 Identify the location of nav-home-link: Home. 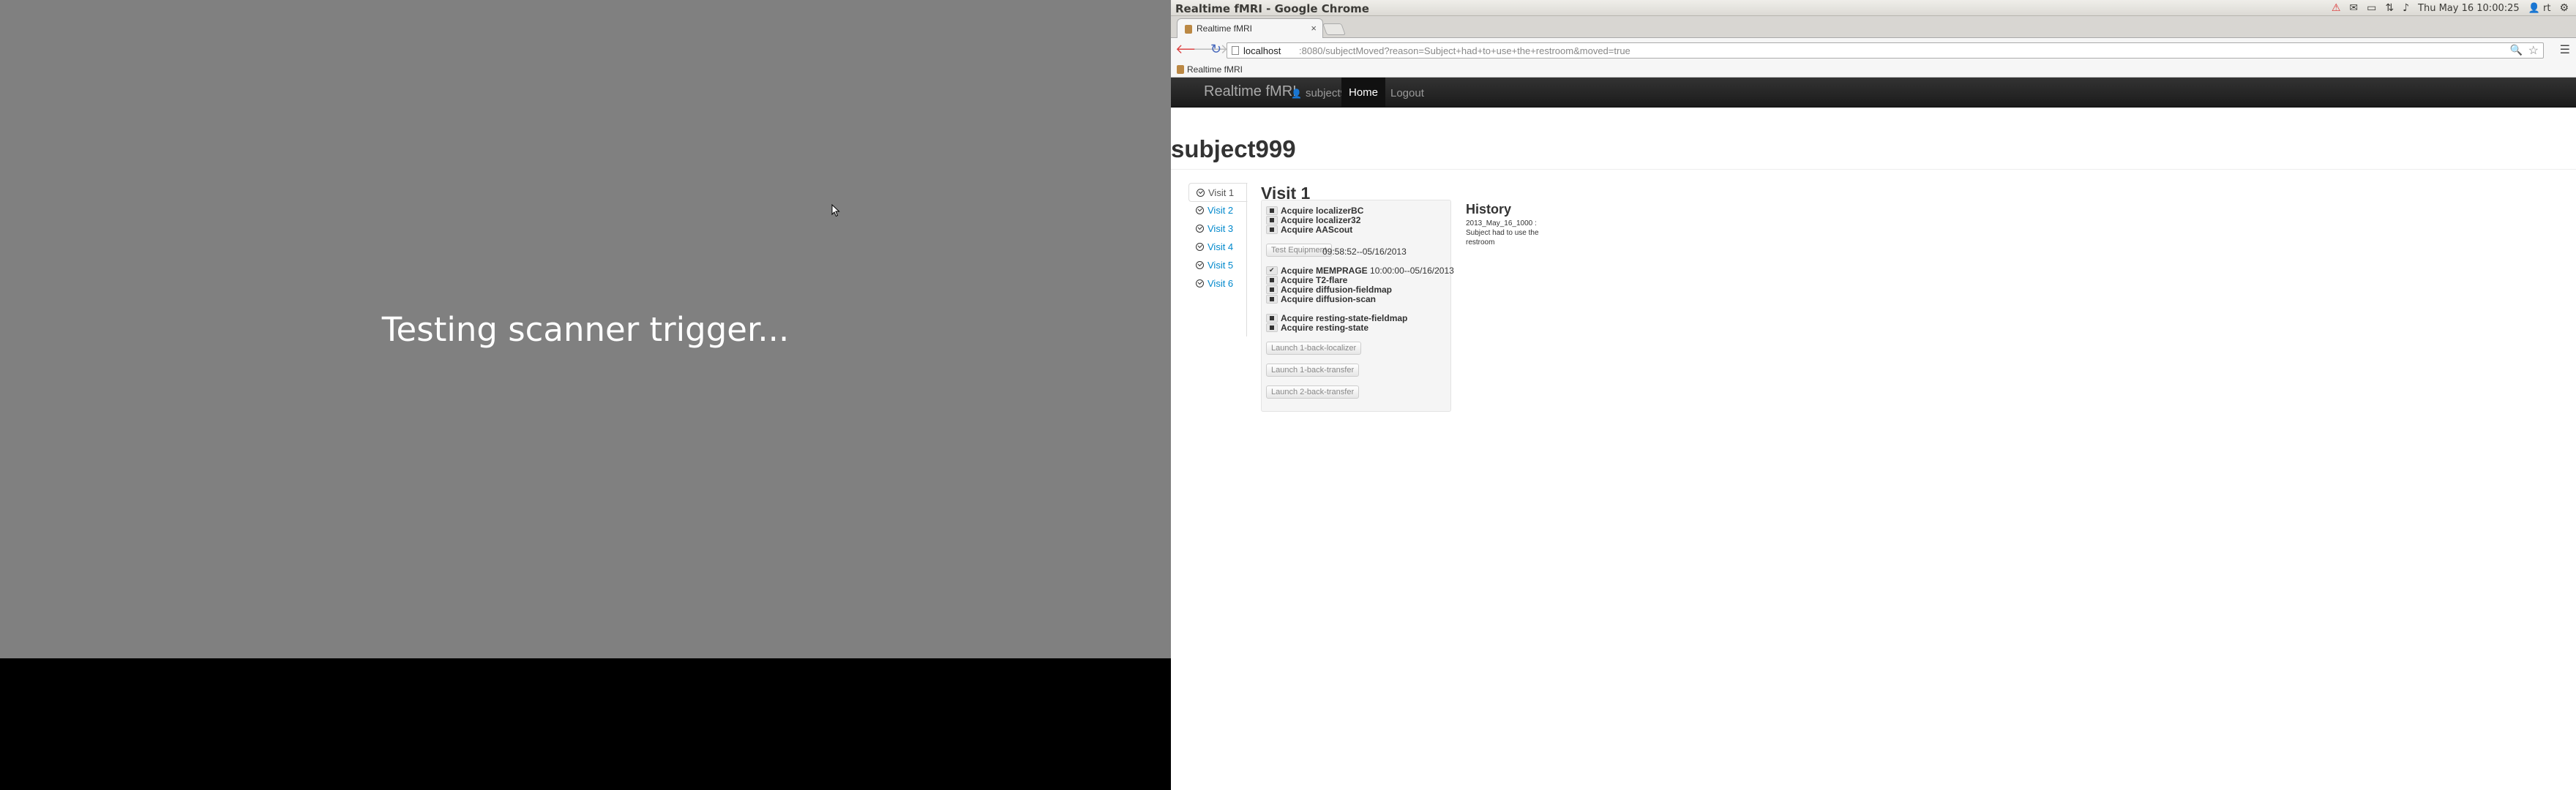
(1363, 93).